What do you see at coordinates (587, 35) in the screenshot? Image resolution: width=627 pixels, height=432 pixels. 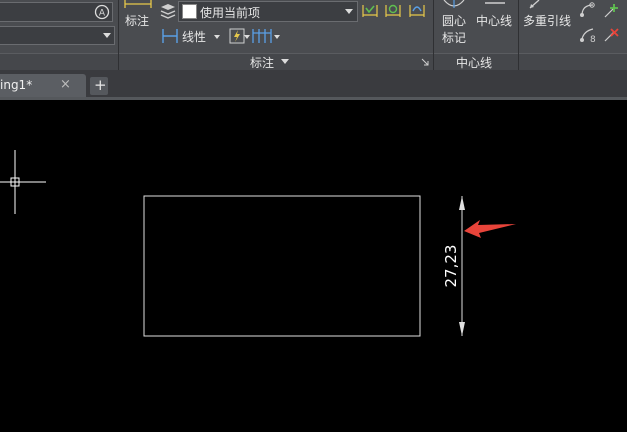 I see `align-leader-icon: 8` at bounding box center [587, 35].